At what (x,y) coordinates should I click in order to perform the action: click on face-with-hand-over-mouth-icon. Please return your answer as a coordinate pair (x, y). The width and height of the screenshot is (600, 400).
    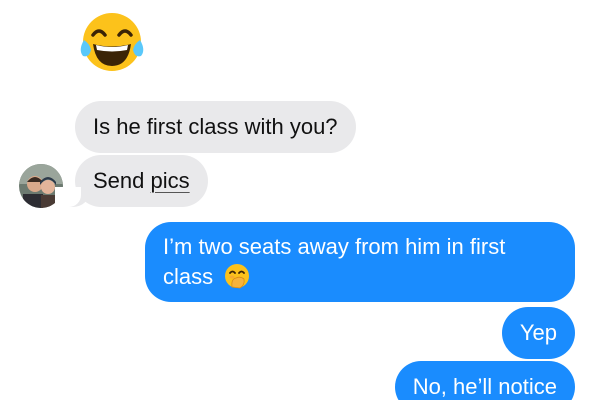
    Looking at the image, I should click on (237, 276).